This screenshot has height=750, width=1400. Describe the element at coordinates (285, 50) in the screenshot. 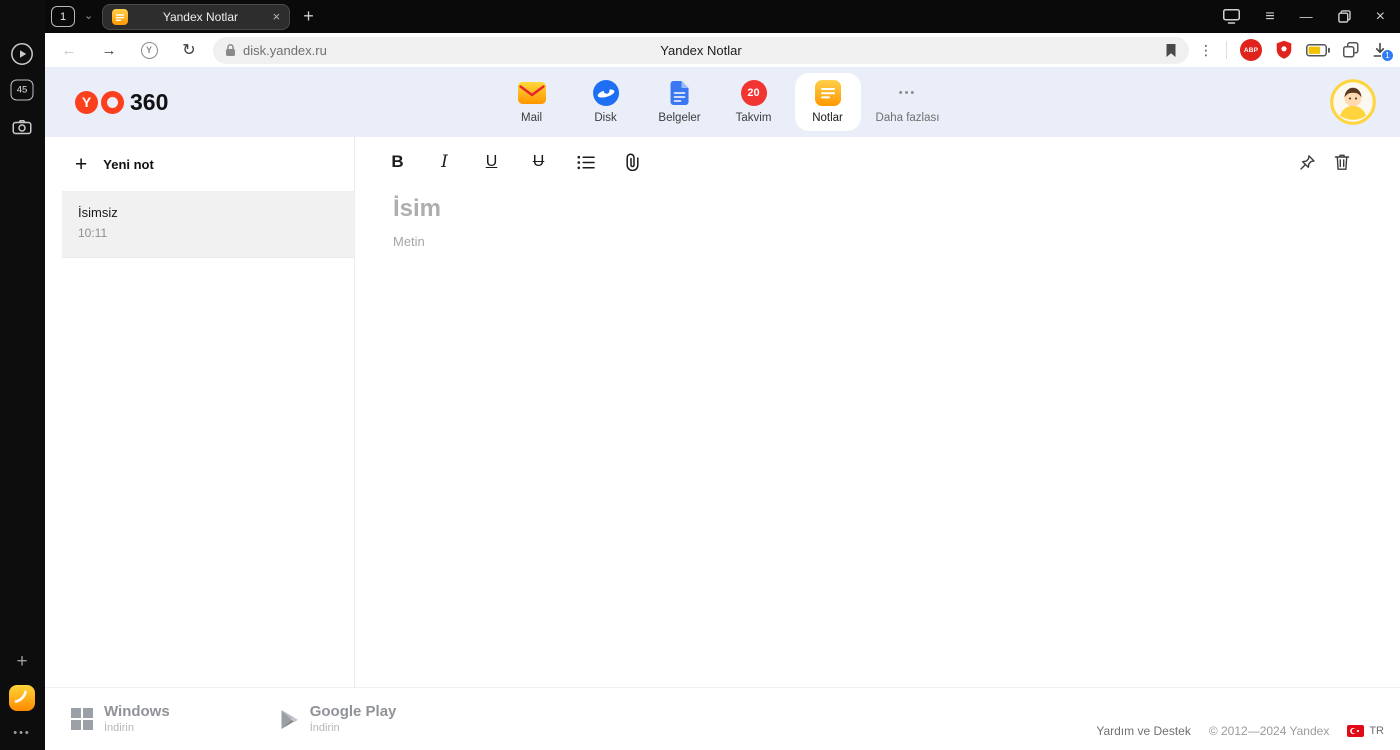

I see `url-text: disk.yandex.ru` at that location.